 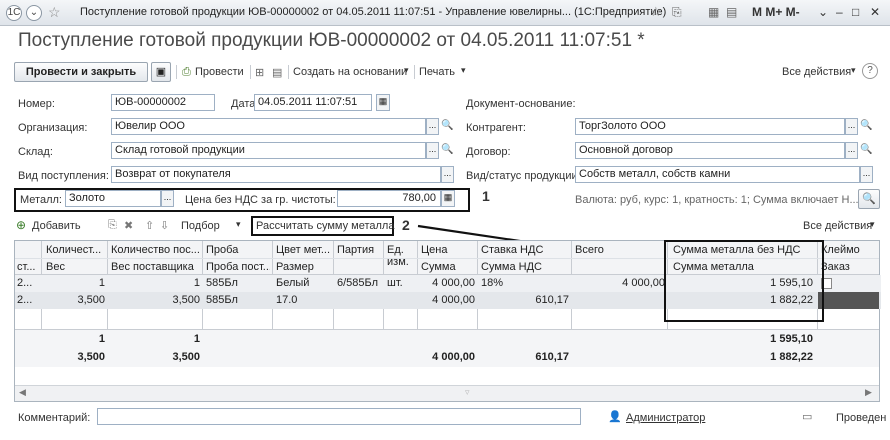 I want to click on col-header: Сумма, so click(x=448, y=267).